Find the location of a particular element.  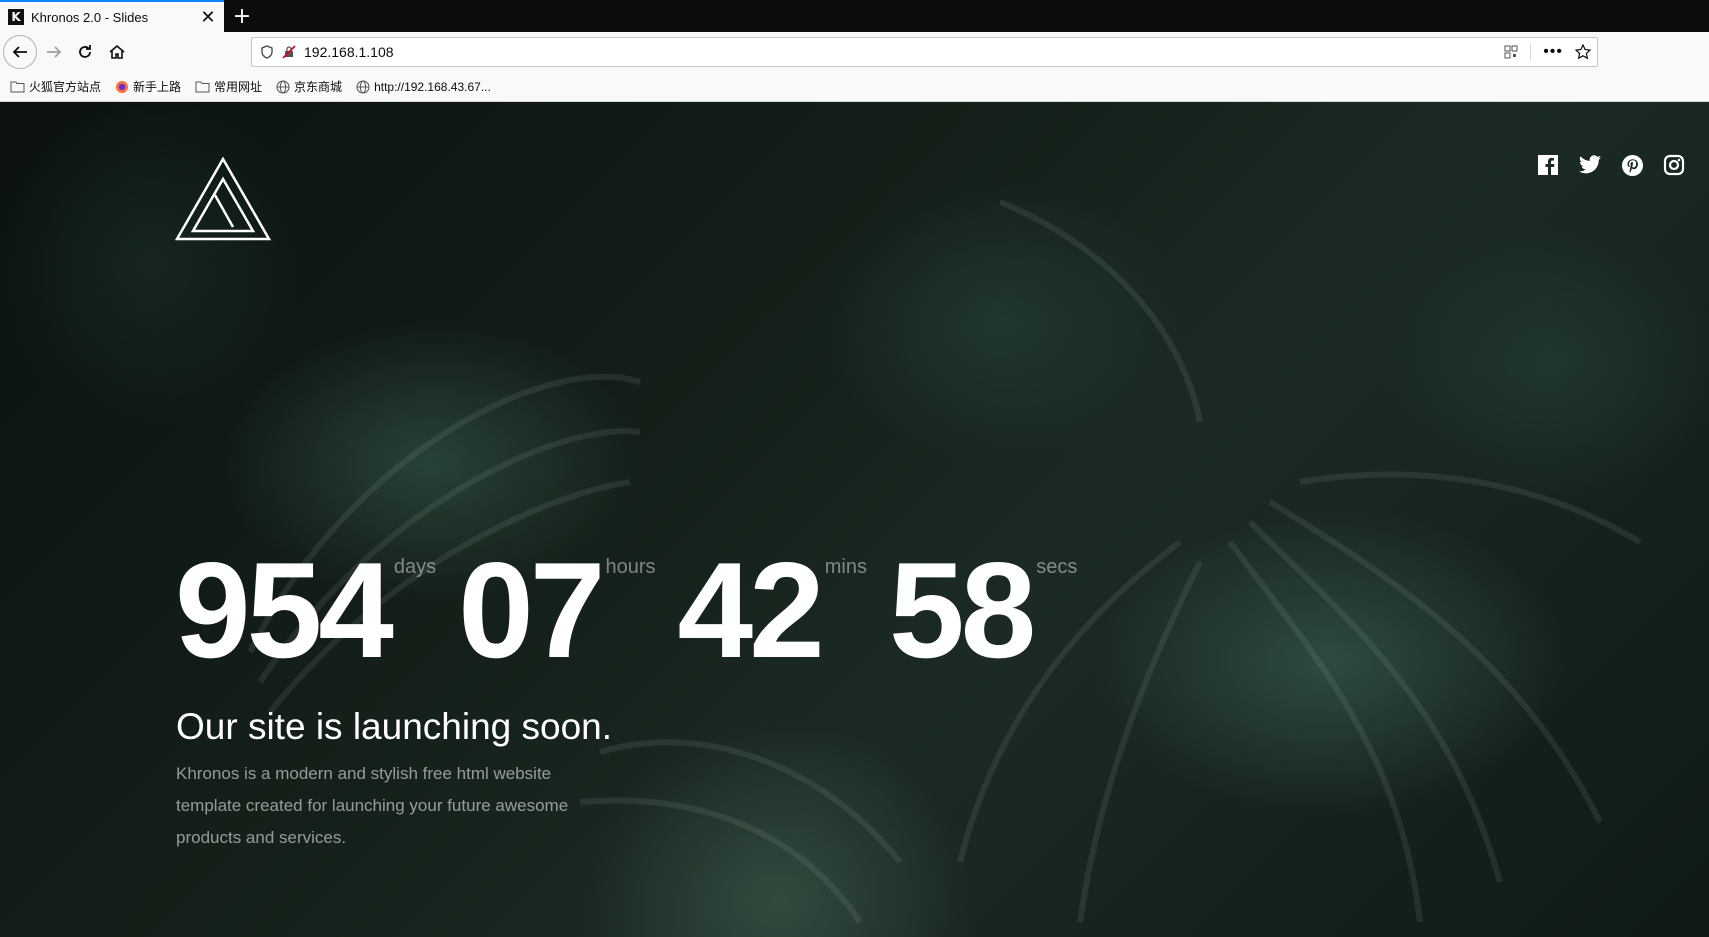

countdown-value: 07 is located at coordinates (531, 610).